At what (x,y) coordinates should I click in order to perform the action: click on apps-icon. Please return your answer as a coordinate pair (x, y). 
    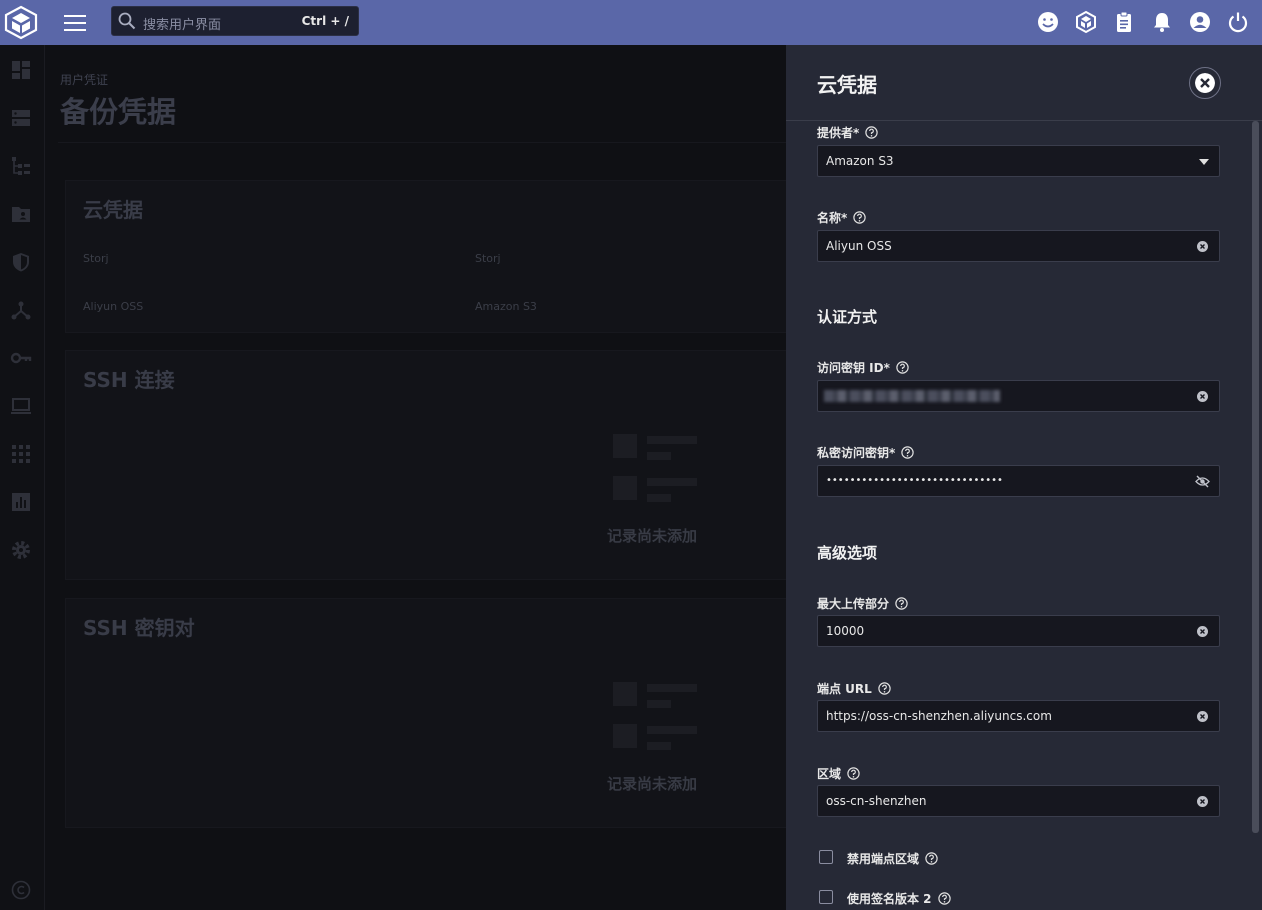
    Looking at the image, I should click on (21, 454).